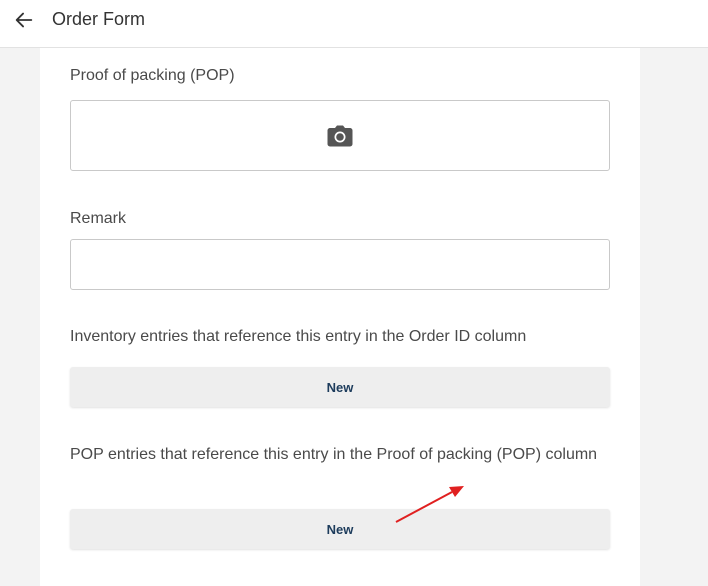 The width and height of the screenshot is (708, 586). Describe the element at coordinates (340, 387) in the screenshot. I see `inventory-new-button: New` at that location.